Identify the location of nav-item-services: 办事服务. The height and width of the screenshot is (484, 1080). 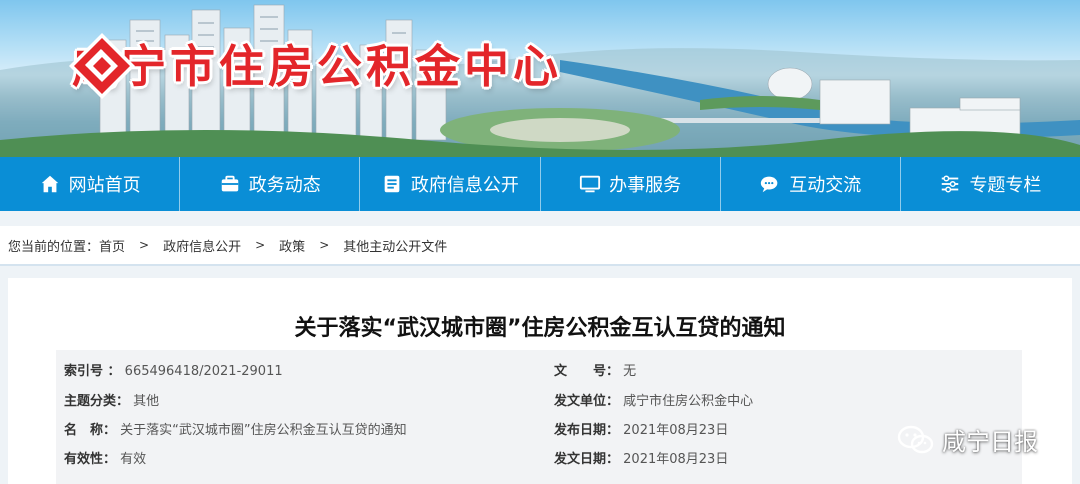
(631, 184).